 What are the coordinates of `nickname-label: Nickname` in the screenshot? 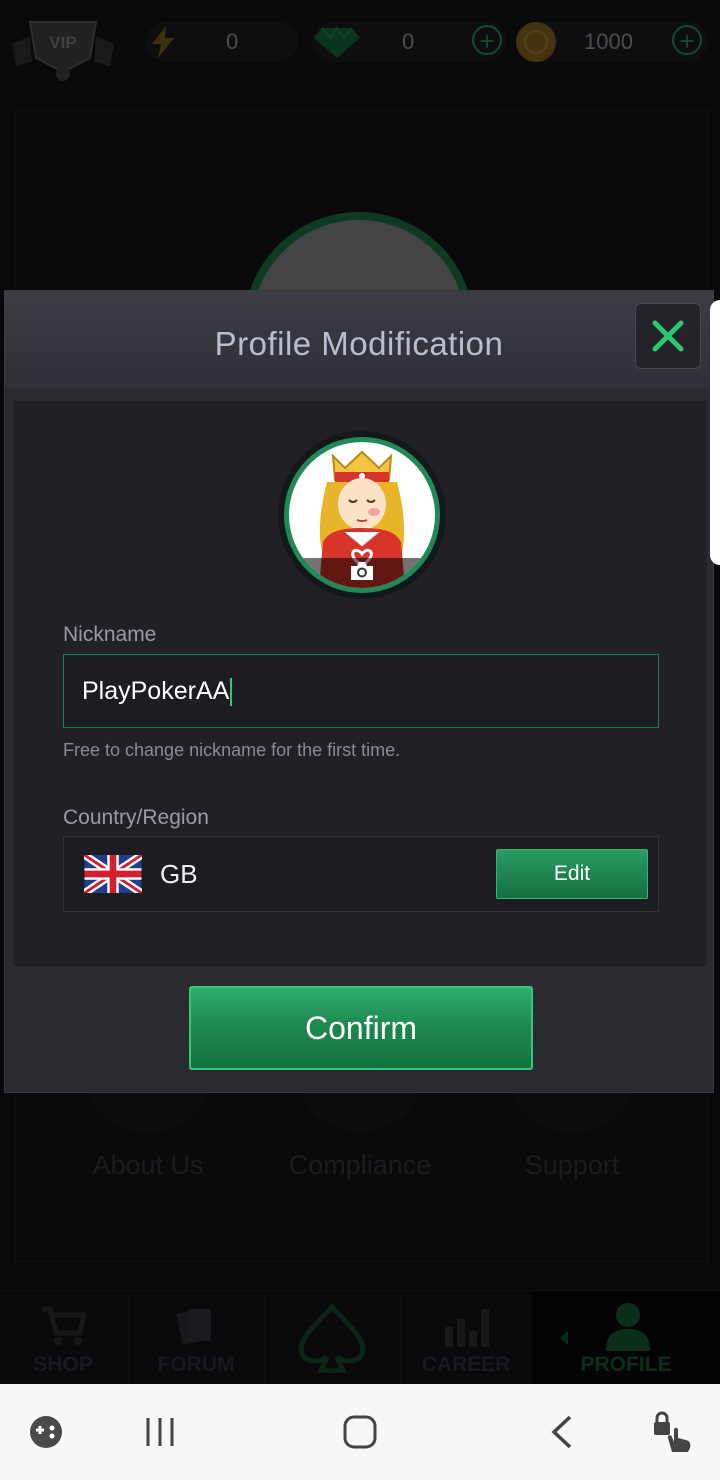 It's located at (110, 634).